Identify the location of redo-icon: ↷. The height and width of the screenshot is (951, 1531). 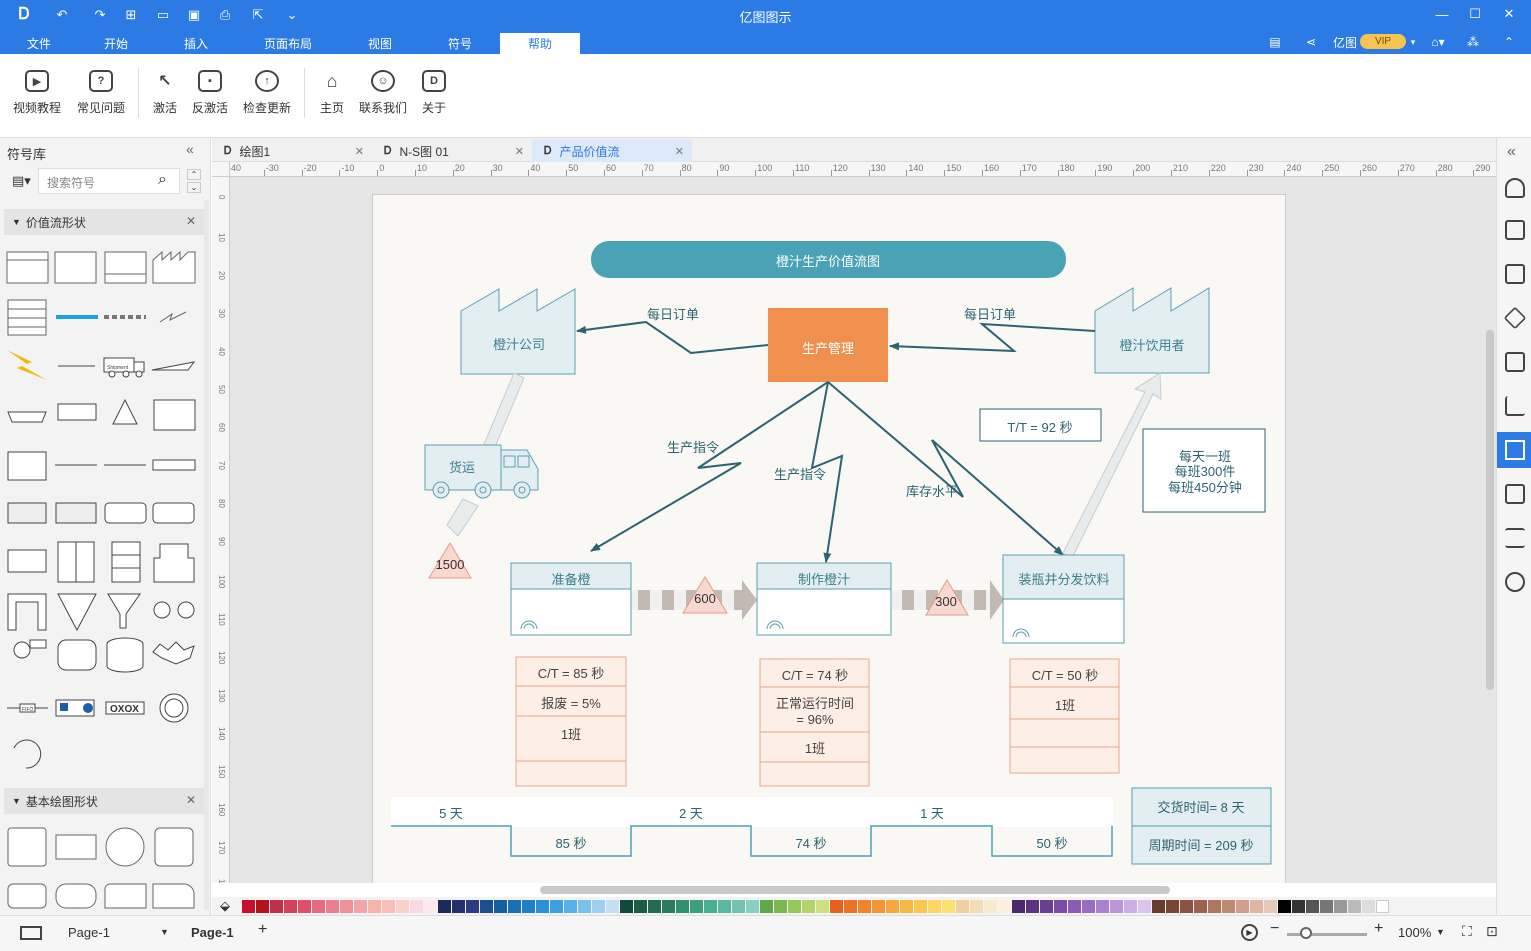
(100, 15).